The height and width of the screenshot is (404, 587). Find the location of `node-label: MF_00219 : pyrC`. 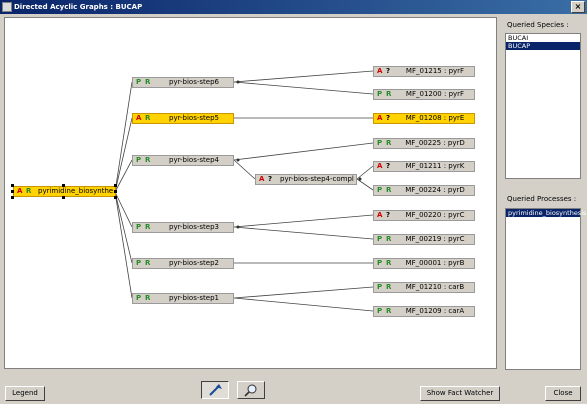

node-label: MF_00219 : pyrC is located at coordinates (435, 239).